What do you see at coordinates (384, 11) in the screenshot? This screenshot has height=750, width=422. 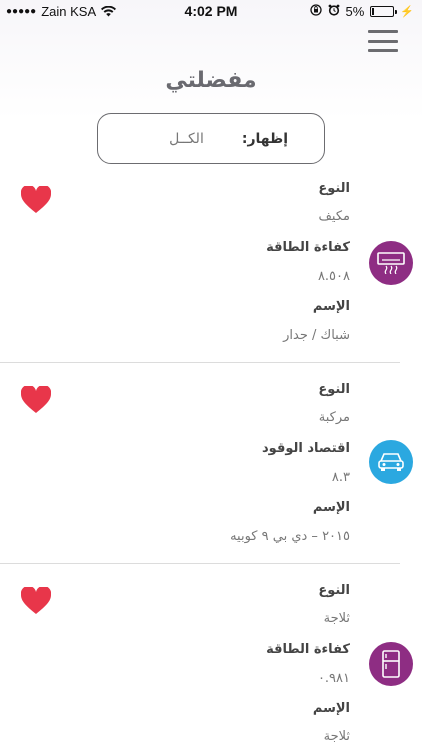 I see `battery-icon` at bounding box center [384, 11].